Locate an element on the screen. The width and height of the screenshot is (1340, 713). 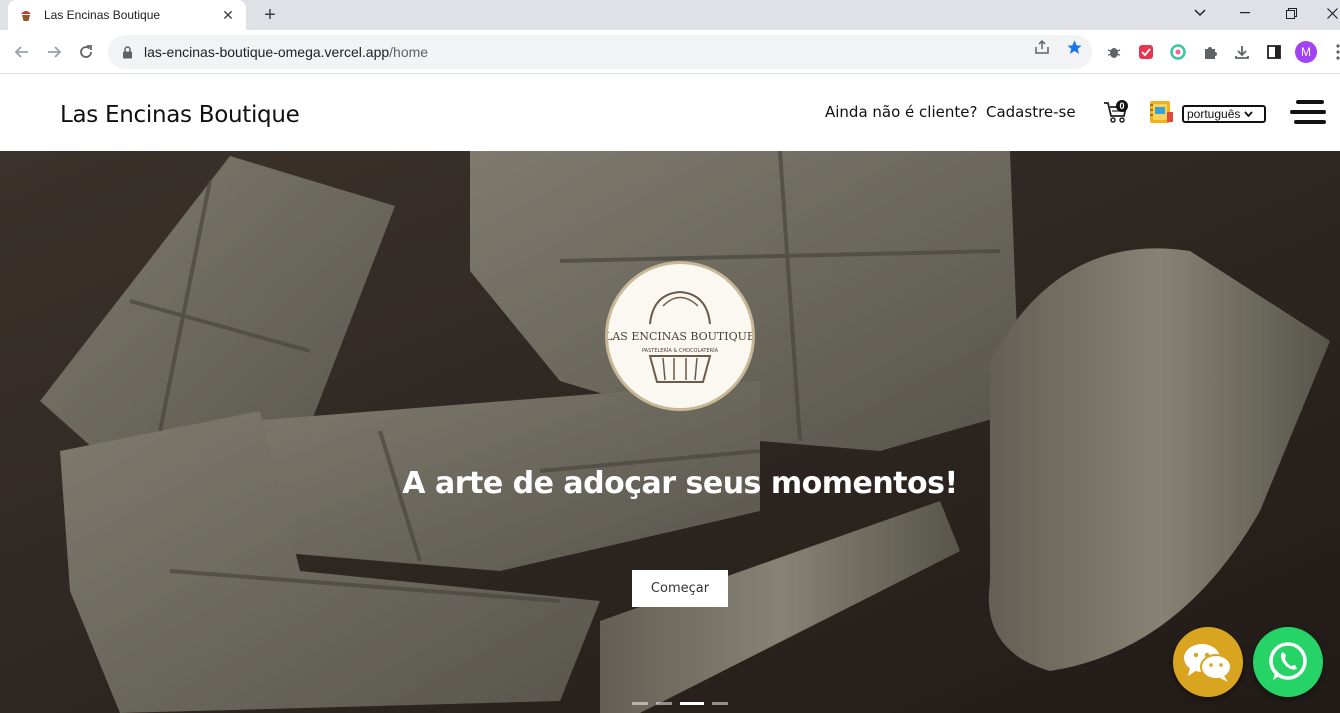
reload-icon is located at coordinates (86, 52).